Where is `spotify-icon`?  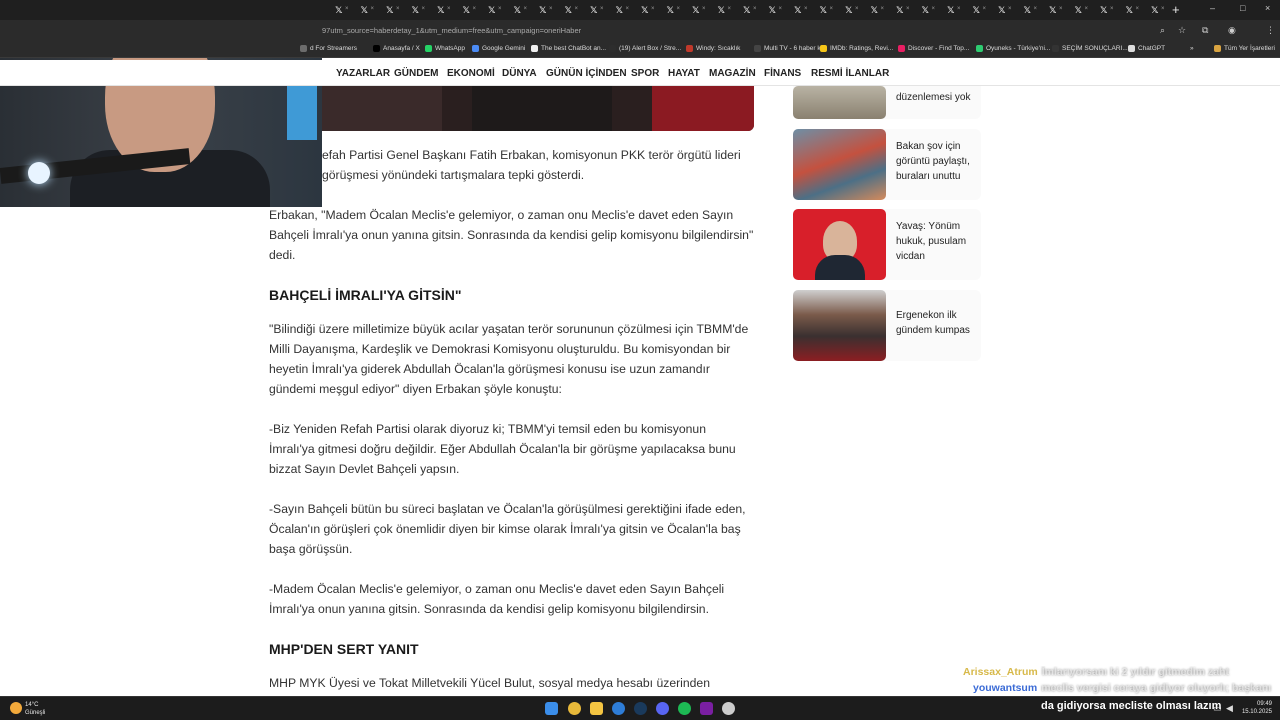 spotify-icon is located at coordinates (684, 708).